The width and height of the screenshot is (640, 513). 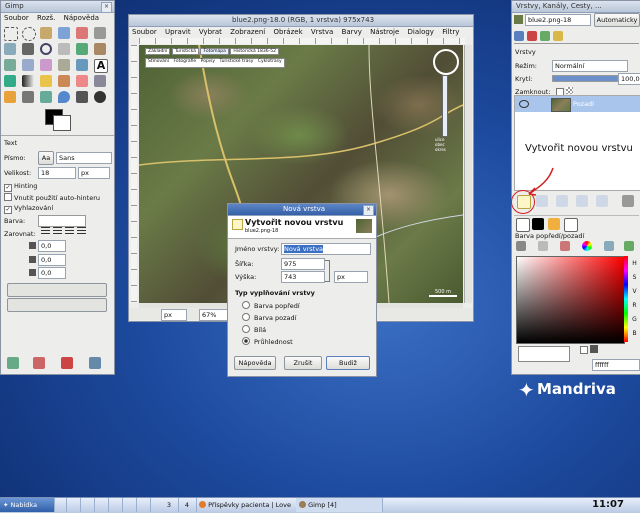 What do you see at coordinates (617, 20) in the screenshot?
I see `auto-button: Automaticky` at bounding box center [617, 20].